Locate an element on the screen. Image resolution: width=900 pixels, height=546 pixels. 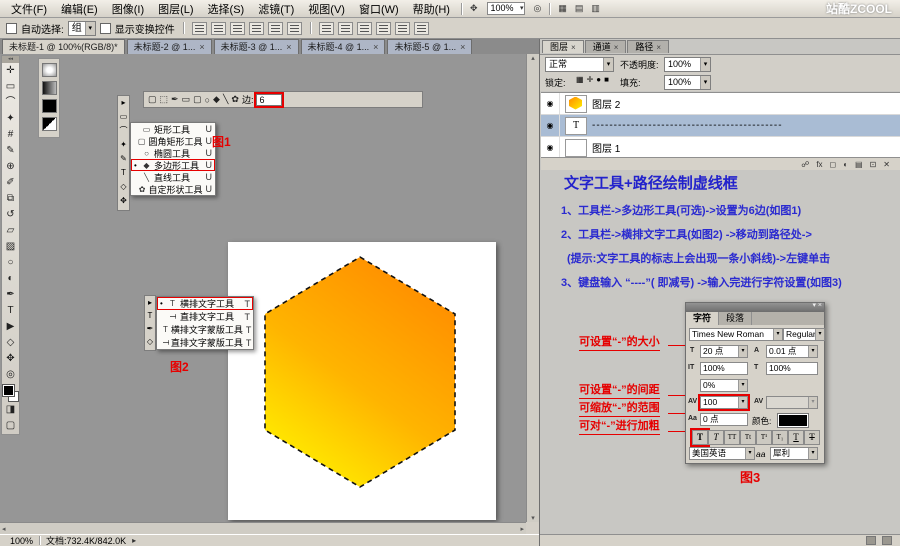
shape-layers-icon: ⬚ is located at coordinates (164, 99).